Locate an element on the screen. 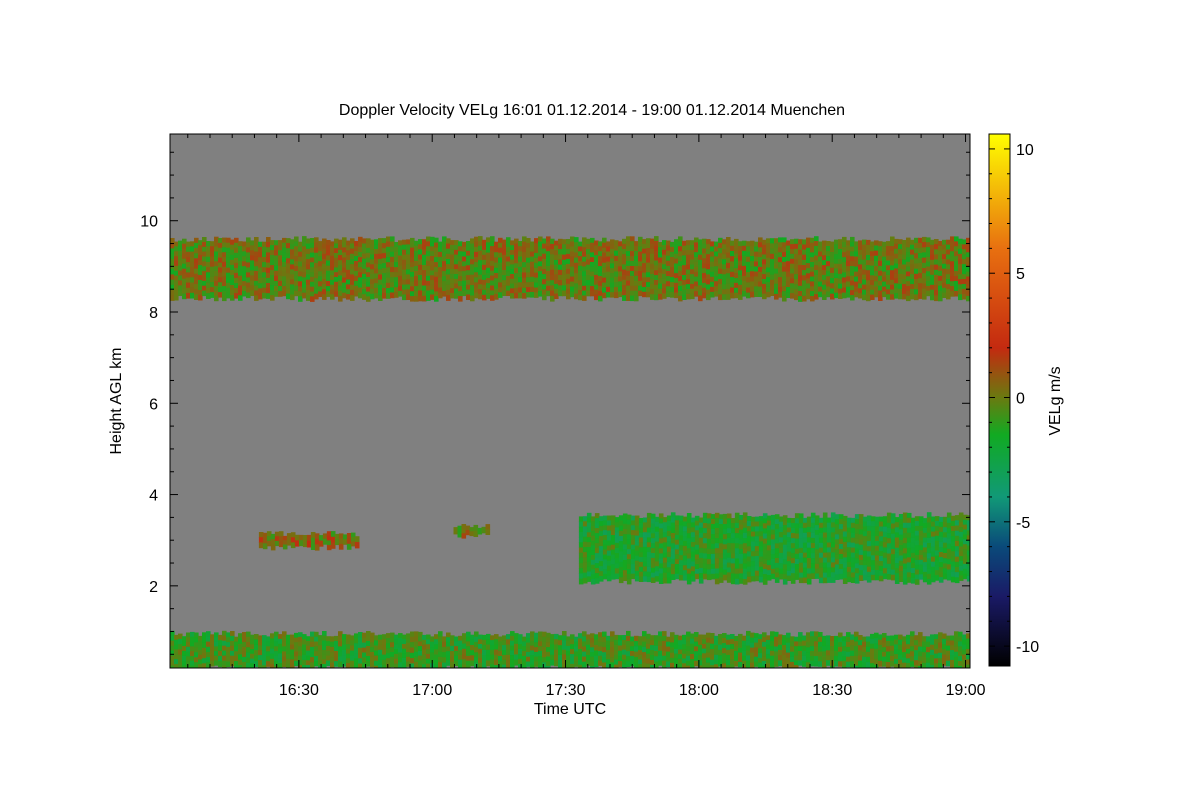 The width and height of the screenshot is (1200, 800). layer-mid-level-cloud is located at coordinates (774, 548).